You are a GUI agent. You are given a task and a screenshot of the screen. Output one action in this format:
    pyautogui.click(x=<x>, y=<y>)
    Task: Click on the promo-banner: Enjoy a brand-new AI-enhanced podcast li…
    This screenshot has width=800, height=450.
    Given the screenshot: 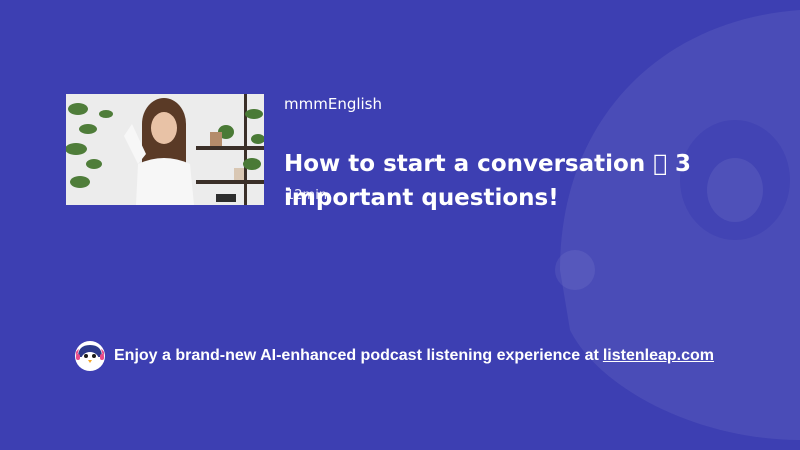 What is the action you would take?
    pyautogui.click(x=394, y=356)
    